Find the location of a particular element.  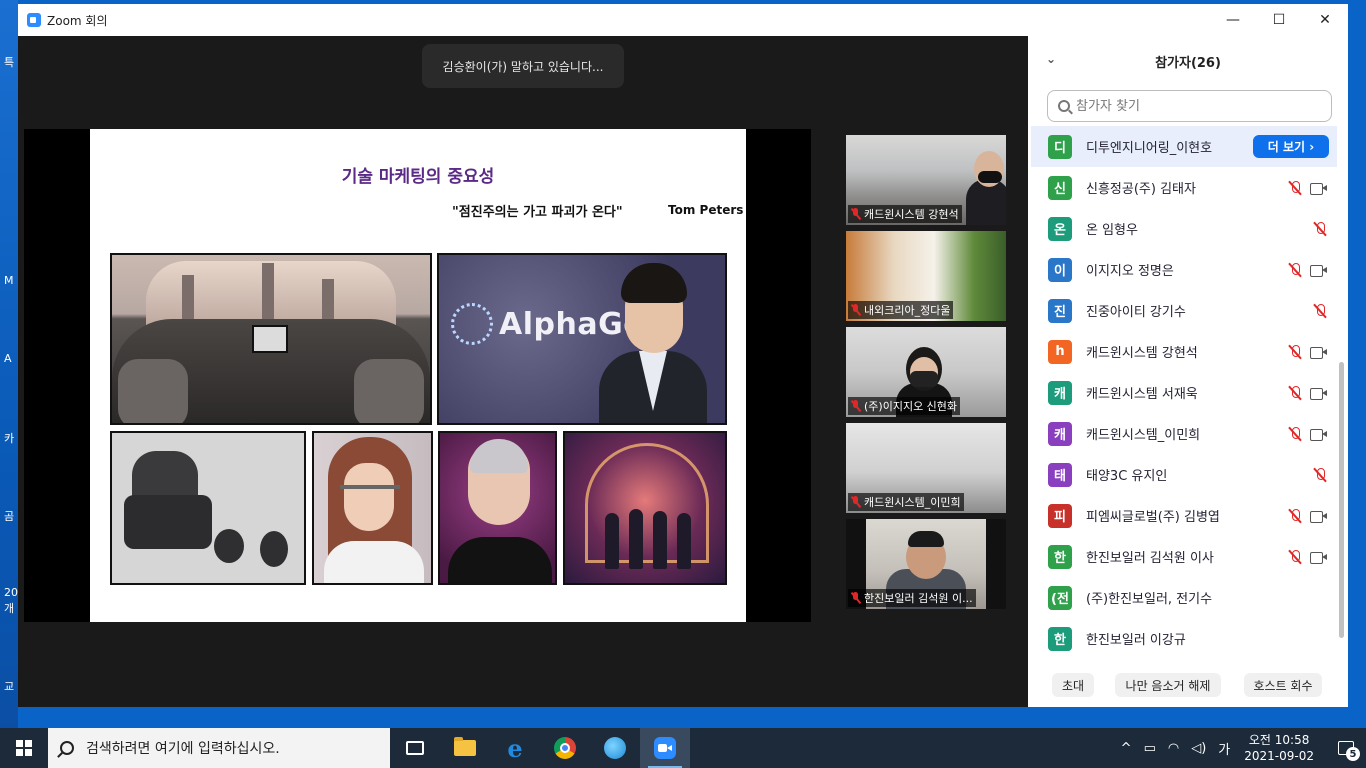

windows-logo-icon is located at coordinates (24, 748).